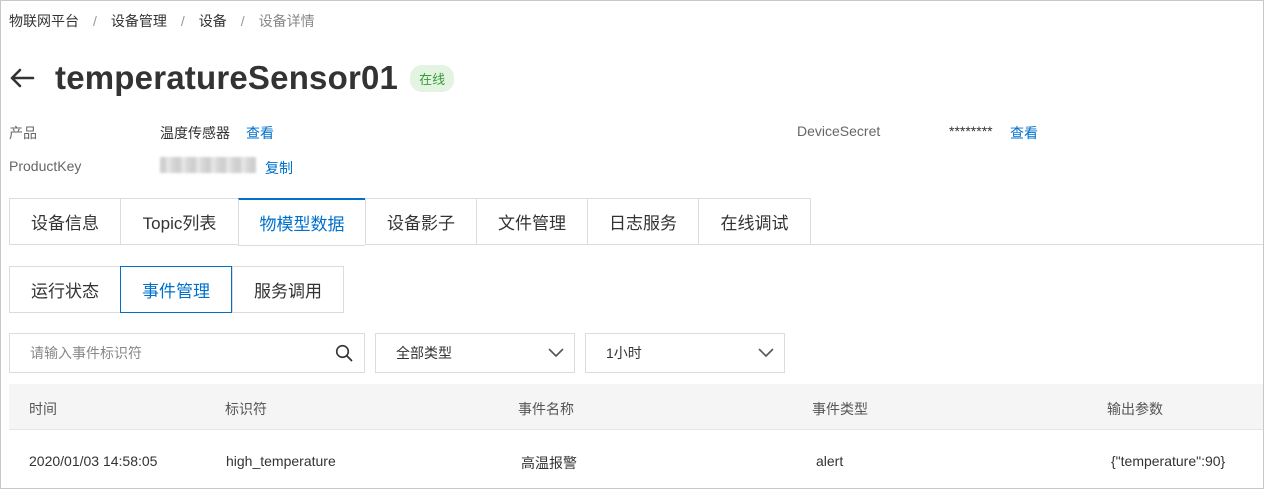  What do you see at coordinates (64, 289) in the screenshot?
I see `subtab-running-status: 运行状态` at bounding box center [64, 289].